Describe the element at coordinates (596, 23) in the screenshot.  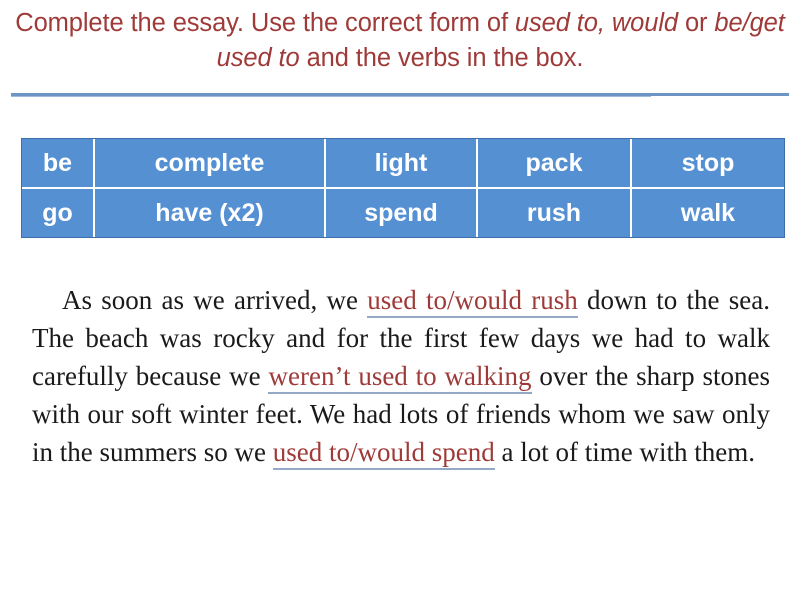
I see `instruction-emphasis-1: used to, would` at that location.